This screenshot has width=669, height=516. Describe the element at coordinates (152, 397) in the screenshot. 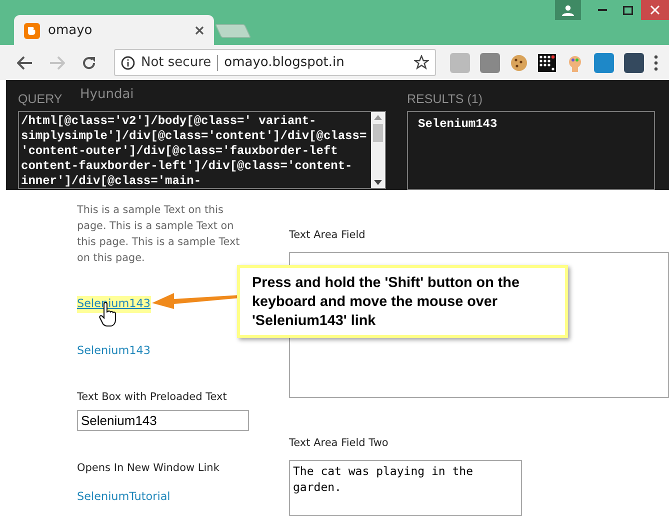

I see `field-label: Text Box with Preloaded Text` at that location.